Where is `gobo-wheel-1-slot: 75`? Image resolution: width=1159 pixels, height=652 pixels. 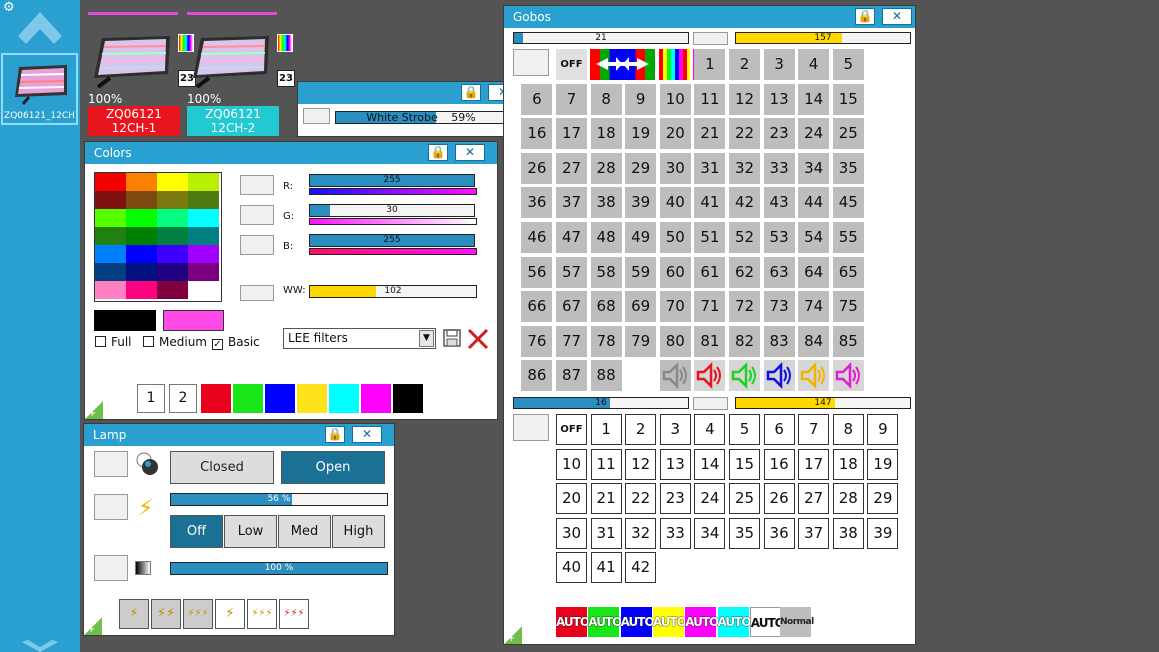 gobo-wheel-1-slot: 75 is located at coordinates (848, 307).